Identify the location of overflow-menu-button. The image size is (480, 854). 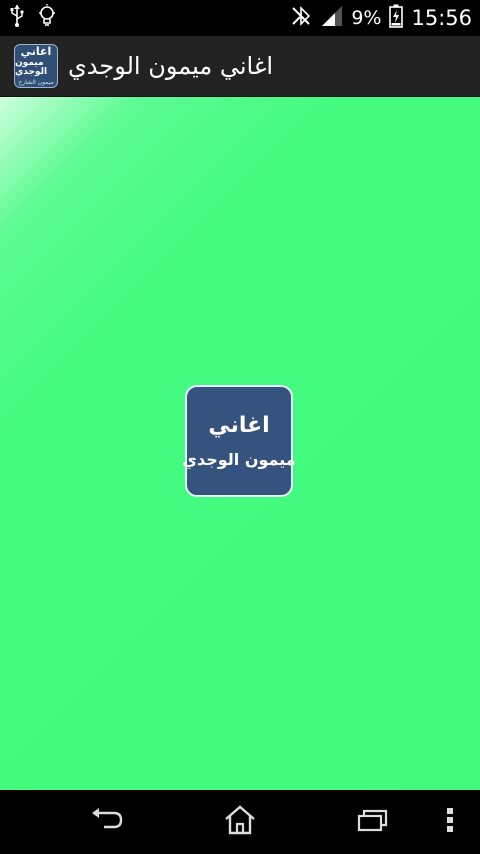
(450, 822).